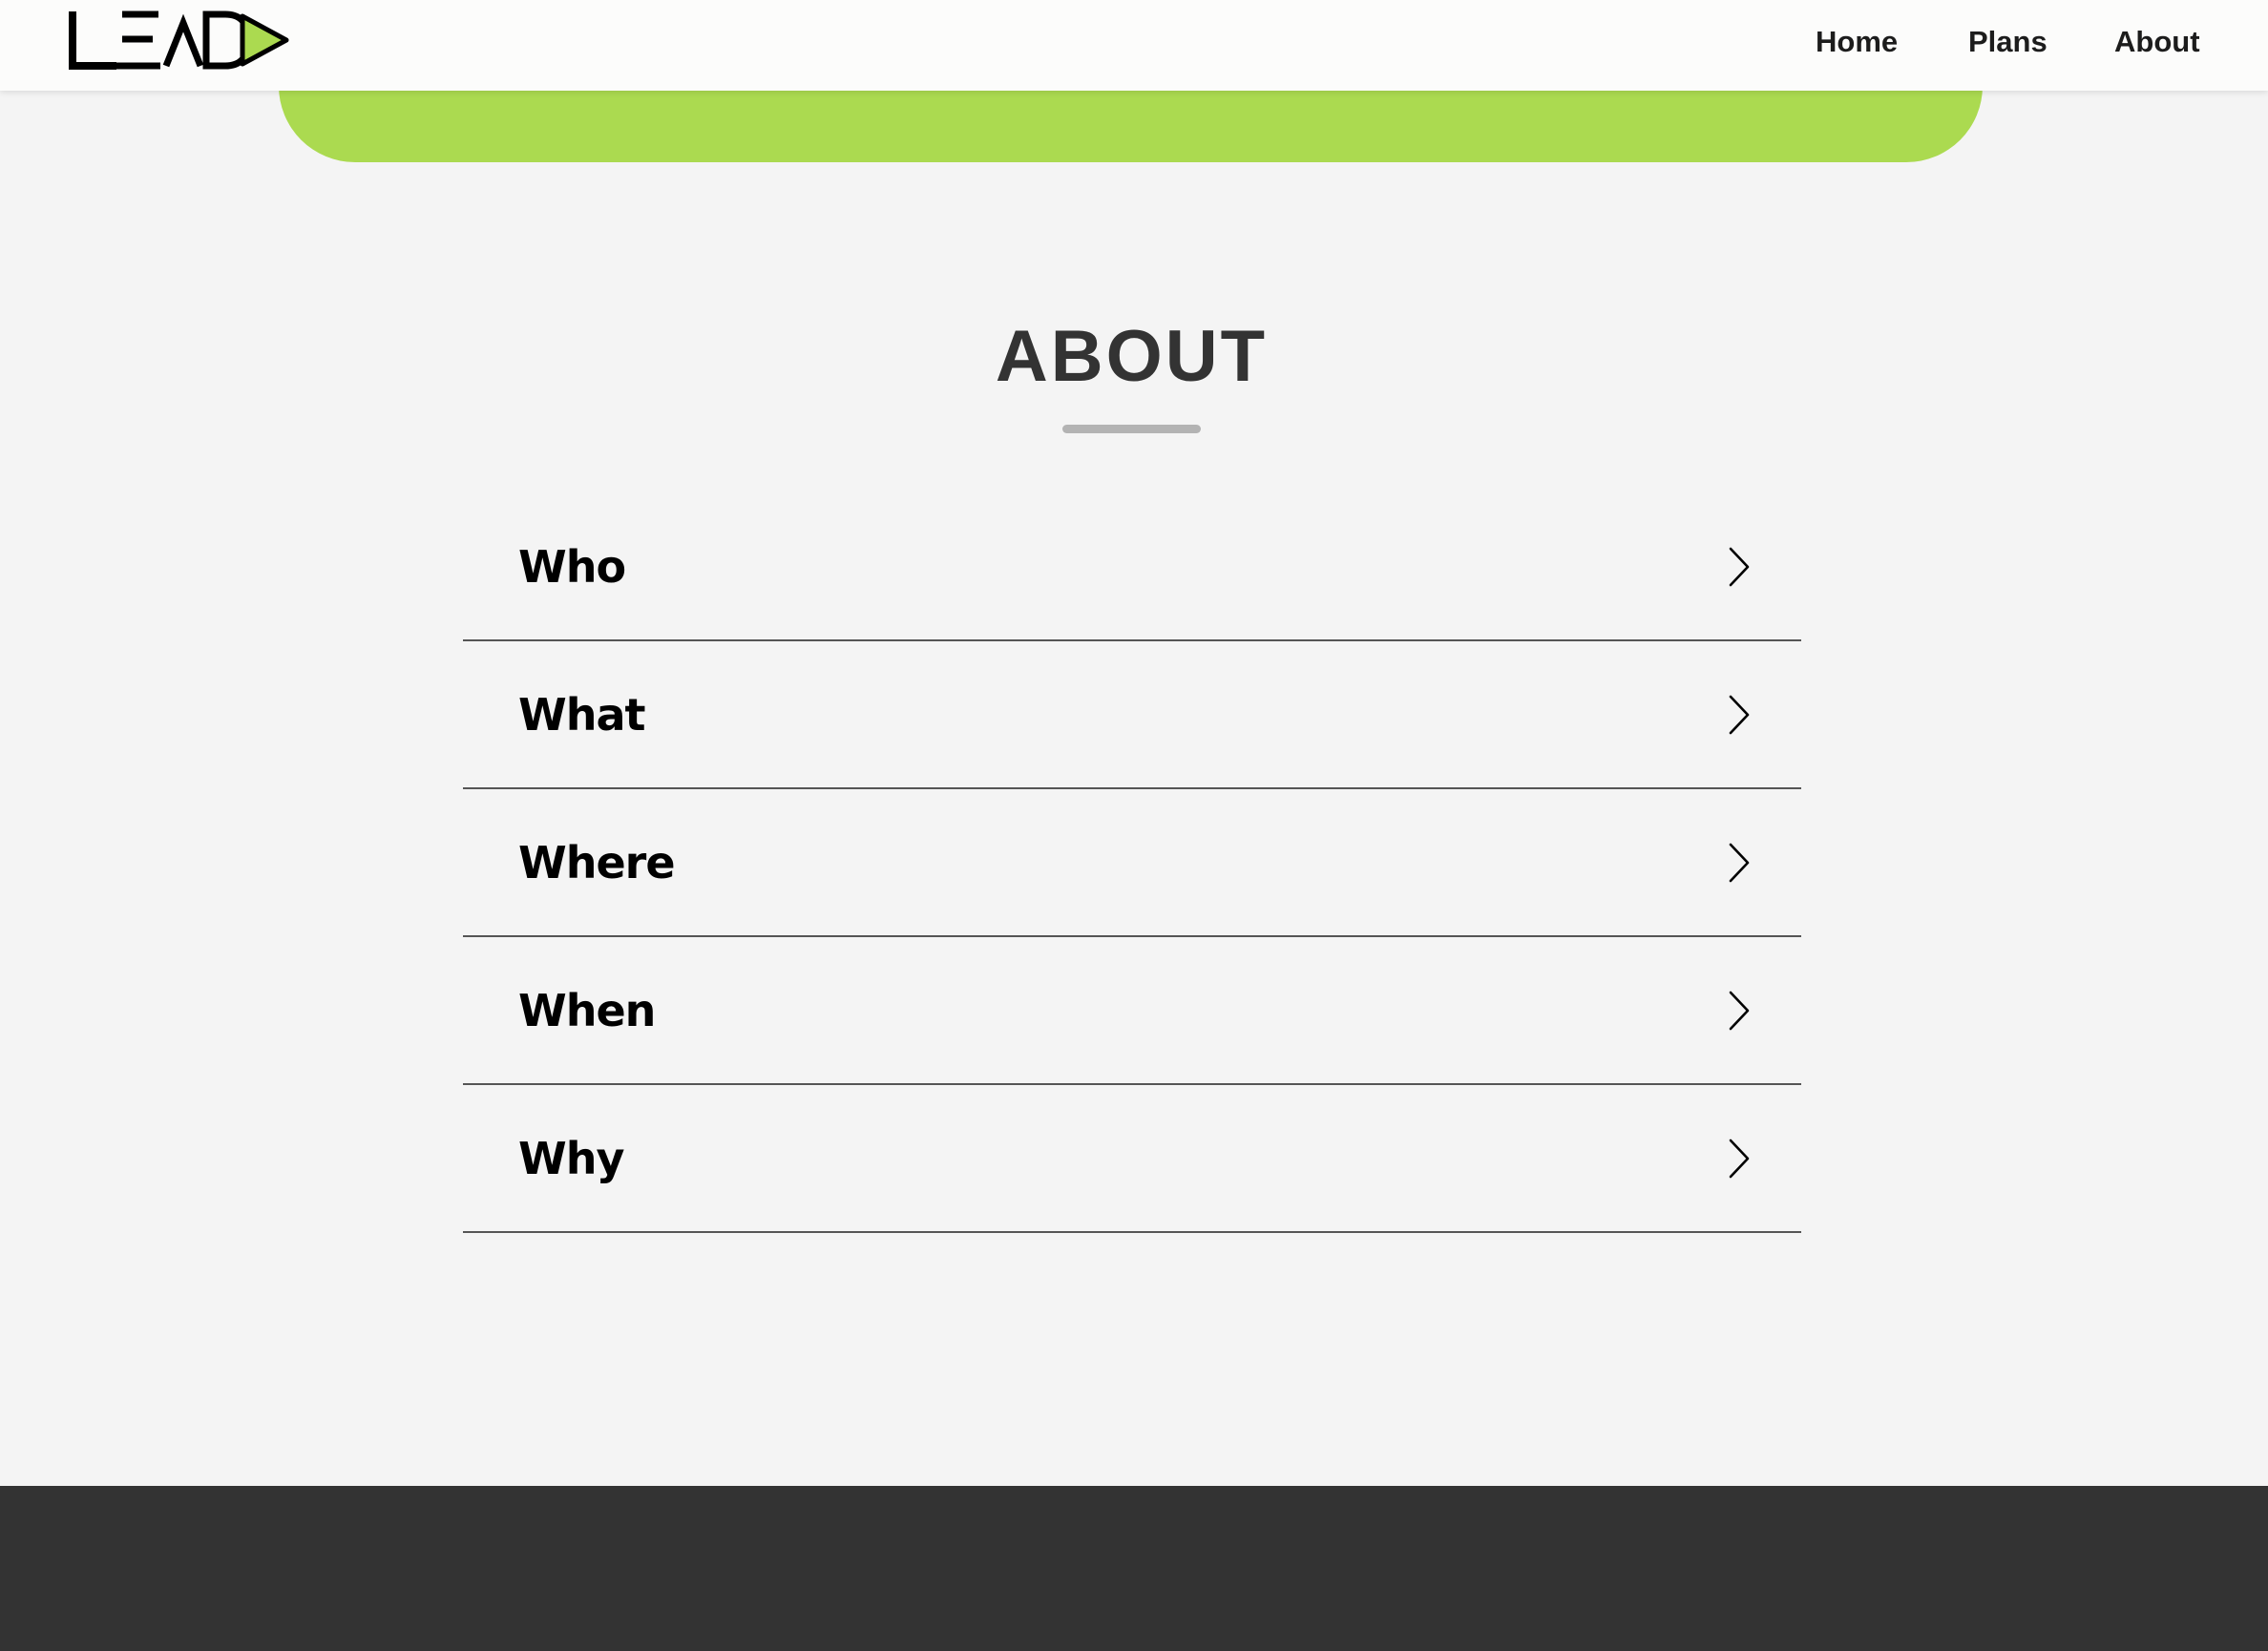 The width and height of the screenshot is (2268, 1651). I want to click on accordion-label: Who, so click(572, 566).